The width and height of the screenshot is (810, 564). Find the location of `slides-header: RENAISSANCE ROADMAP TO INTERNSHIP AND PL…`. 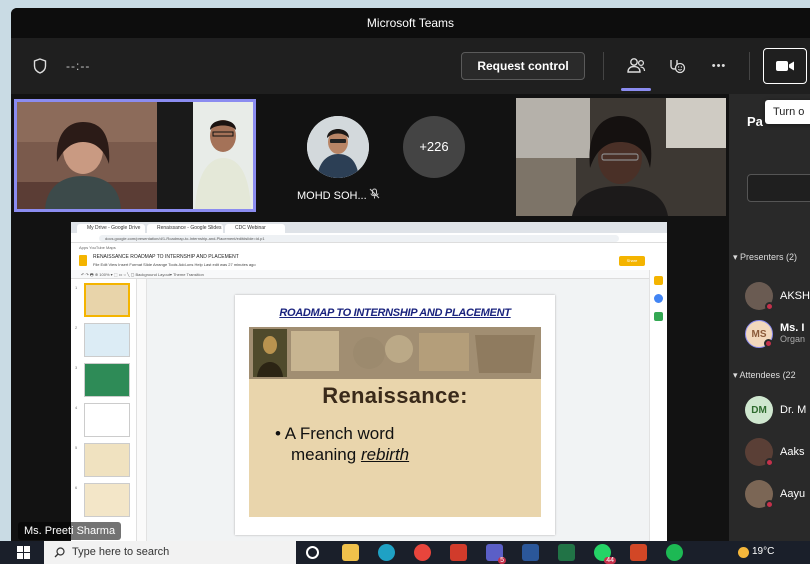

slides-header: RENAISSANCE ROADMAP TO INTERNSHIP AND PL… is located at coordinates (369, 261).